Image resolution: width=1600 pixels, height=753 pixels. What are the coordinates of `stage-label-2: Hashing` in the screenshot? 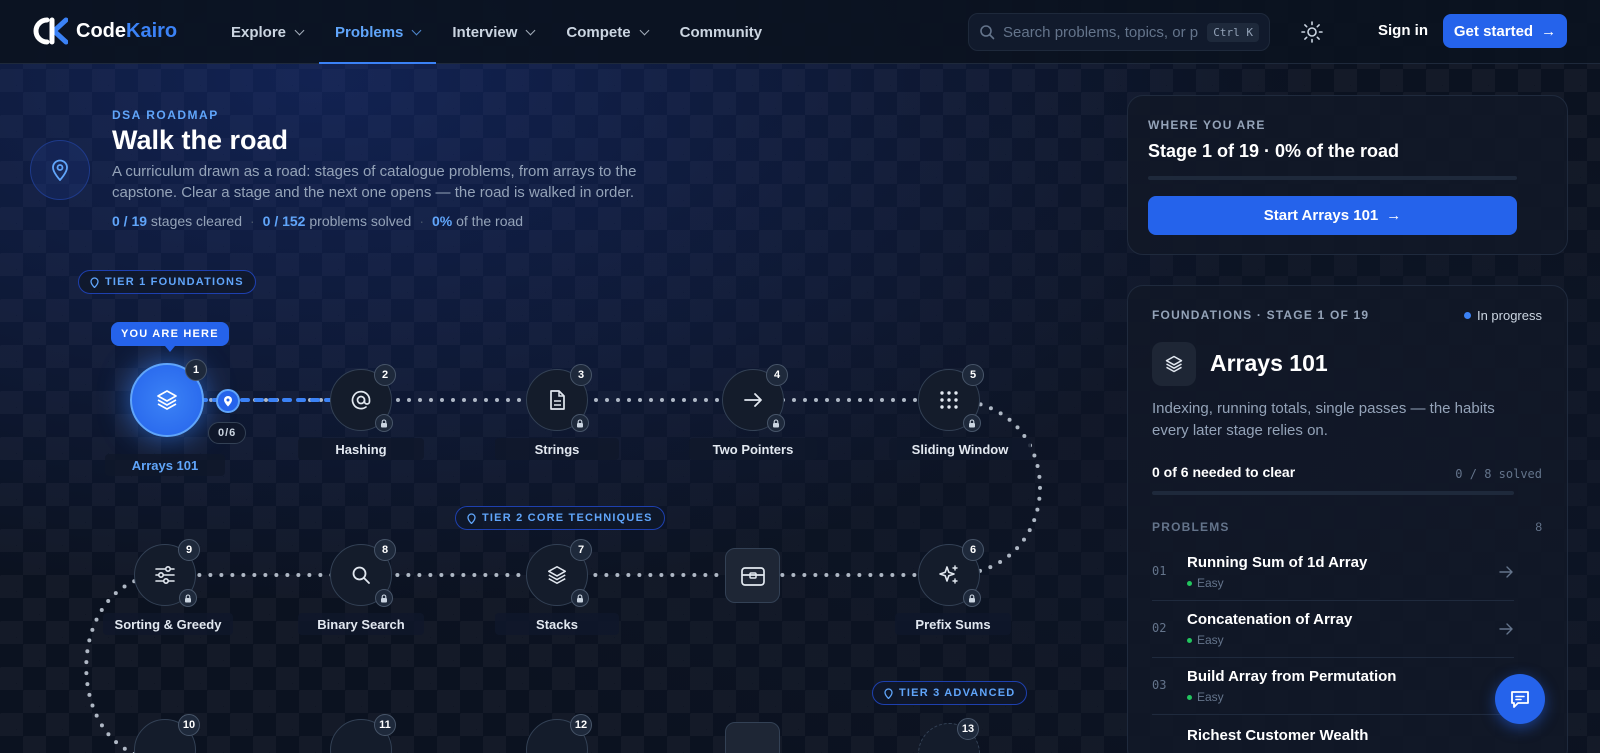 It's located at (361, 449).